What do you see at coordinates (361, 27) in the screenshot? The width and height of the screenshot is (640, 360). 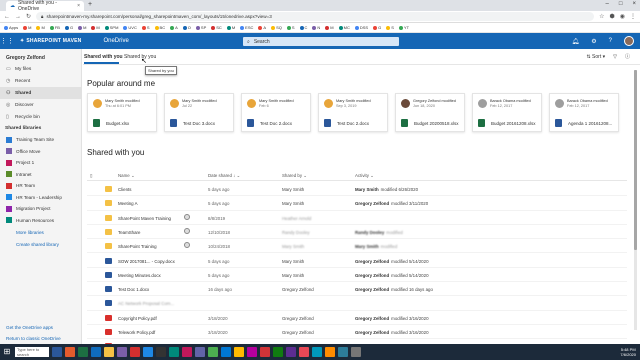 I see `bookmark-item: DSS` at bounding box center [361, 27].